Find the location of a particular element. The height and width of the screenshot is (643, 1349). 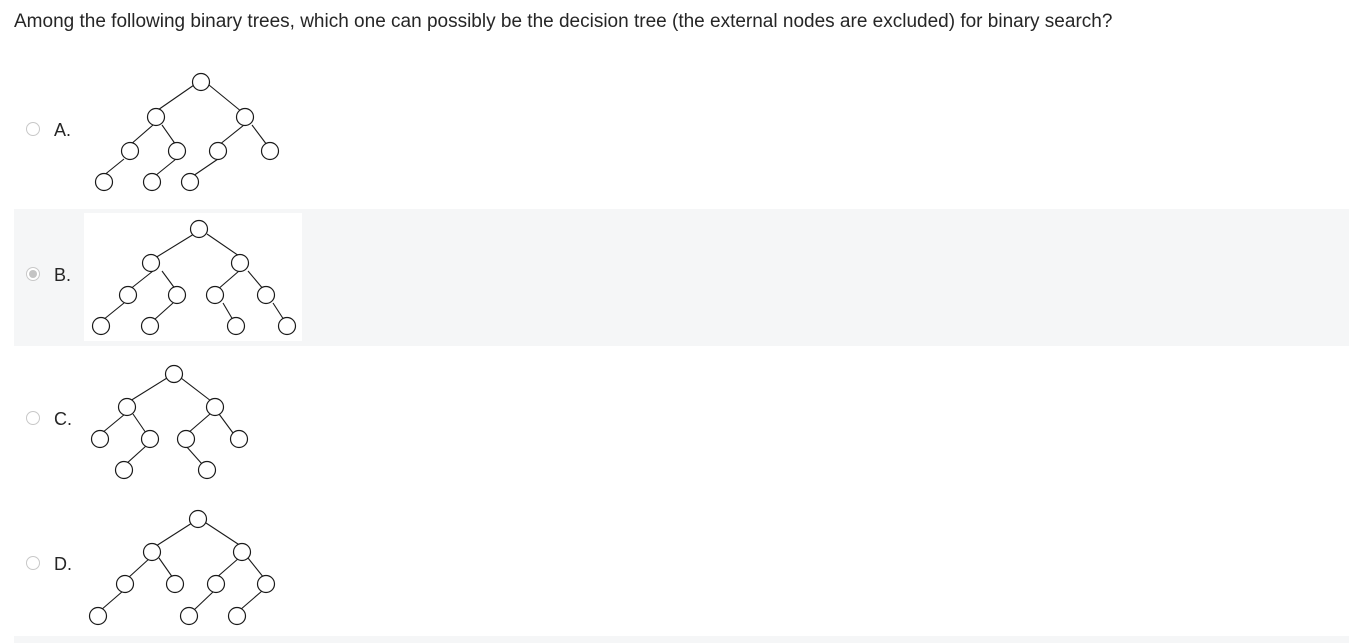

option-c-label: C. is located at coordinates (63, 419).